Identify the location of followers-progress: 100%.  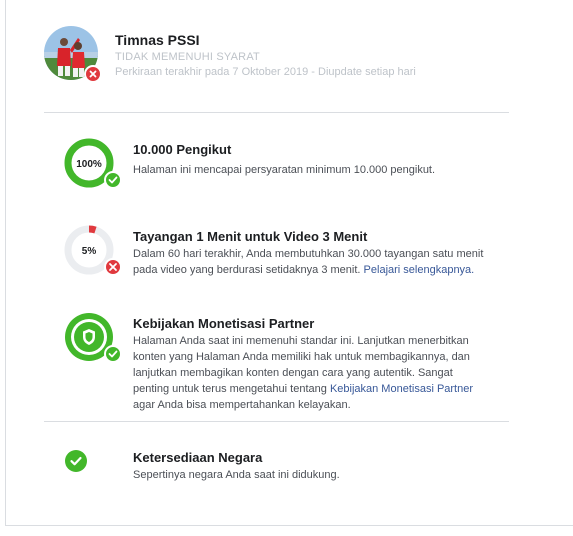
(95, 164).